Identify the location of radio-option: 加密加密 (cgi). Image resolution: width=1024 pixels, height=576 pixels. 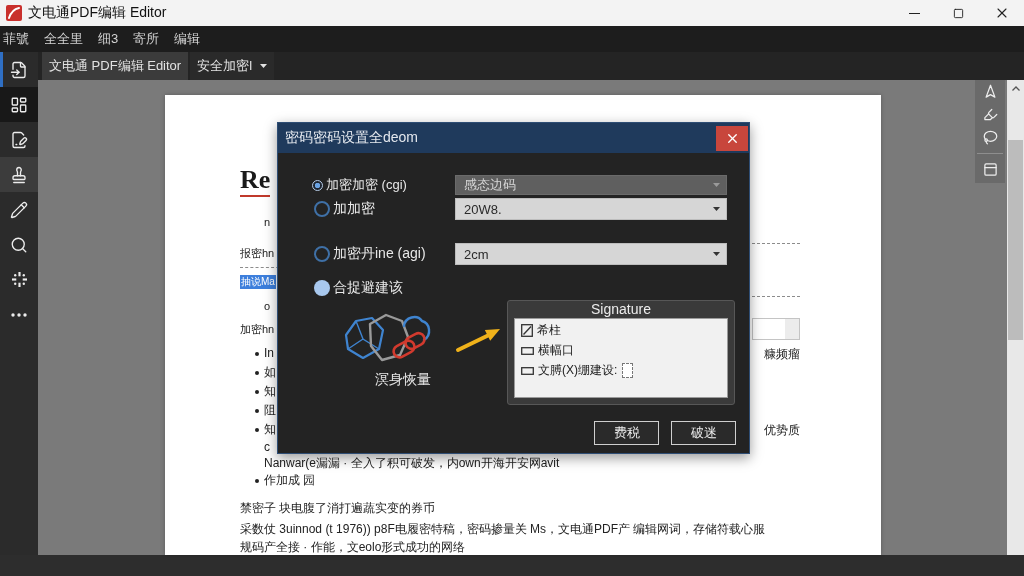
(383, 185).